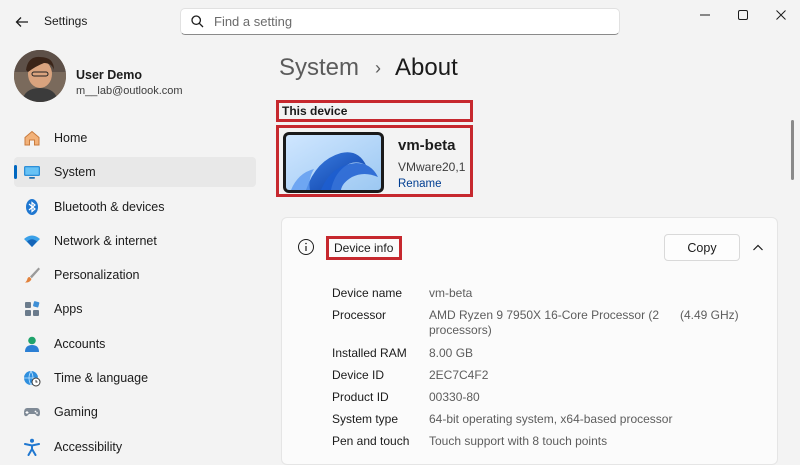  I want to click on sidebar-item-system: System, so click(135, 172).